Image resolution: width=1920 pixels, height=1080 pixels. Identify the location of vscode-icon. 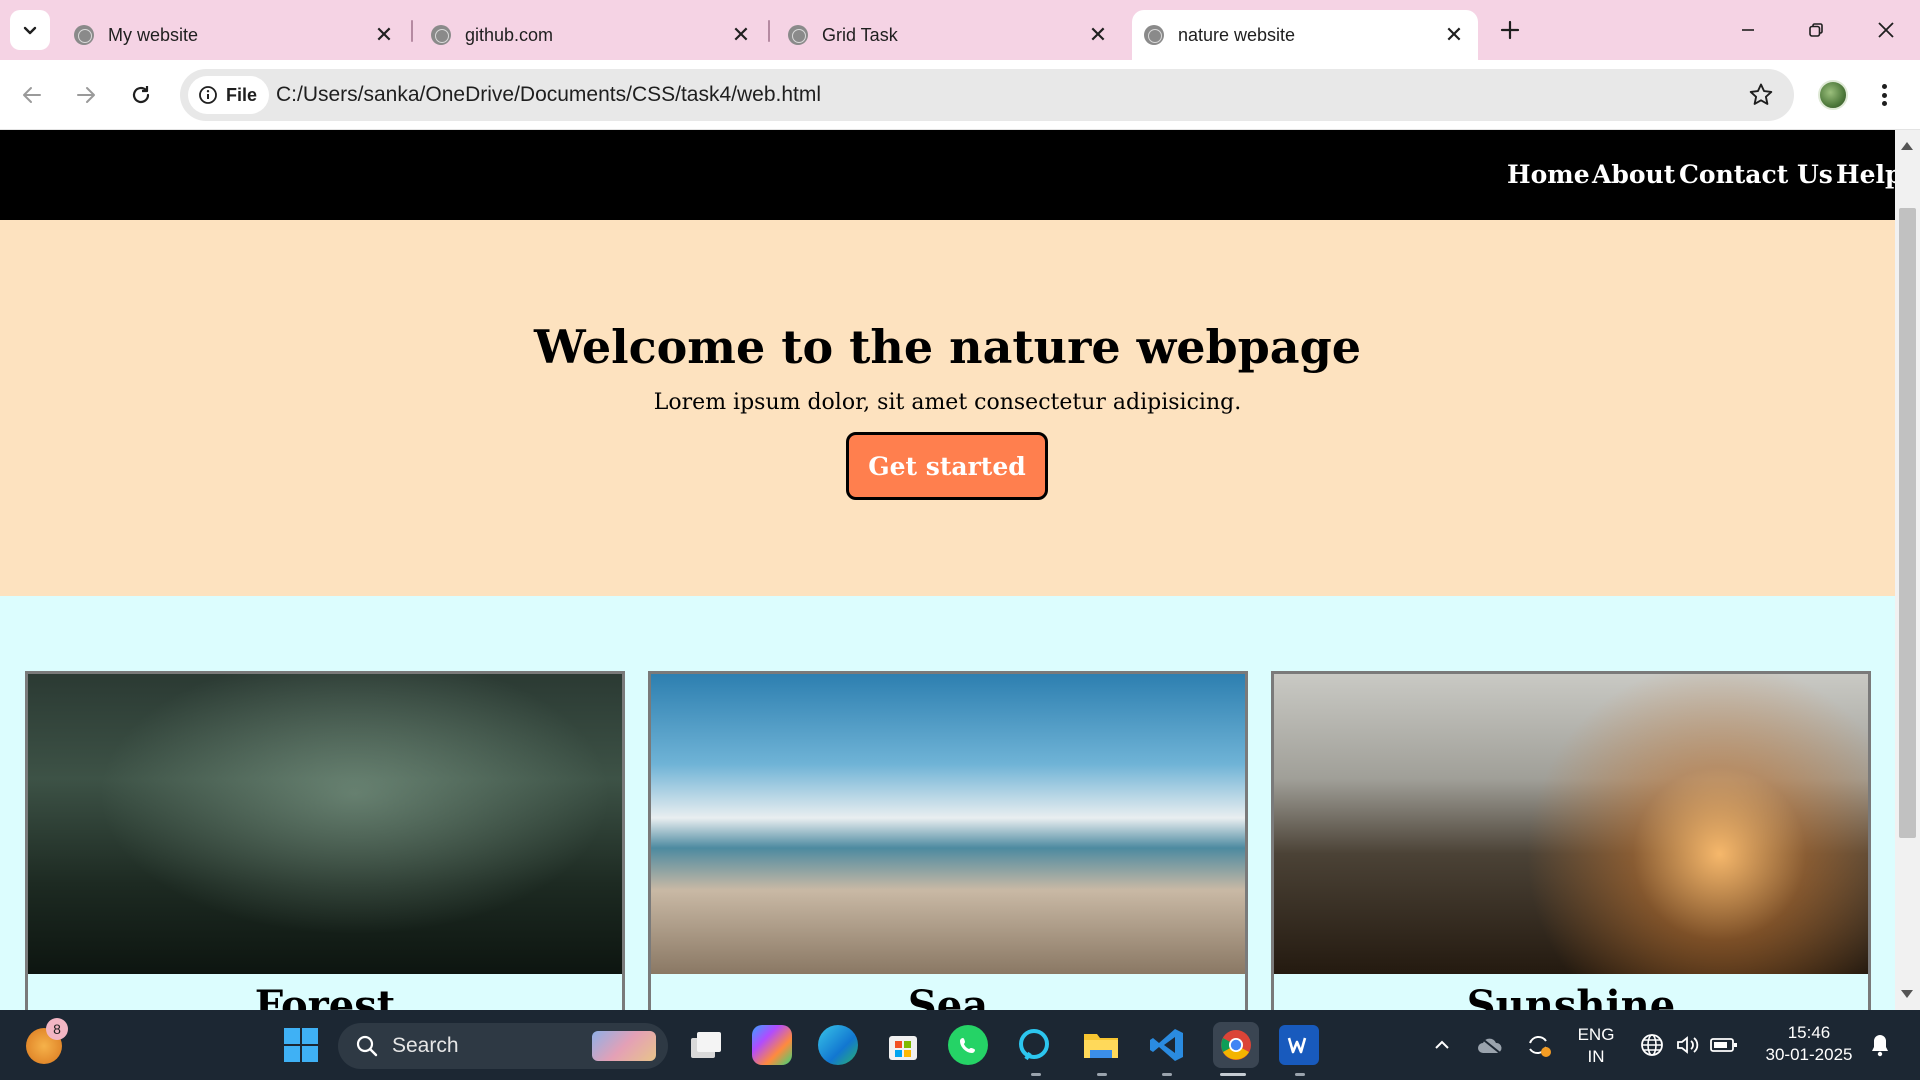
(1167, 1045).